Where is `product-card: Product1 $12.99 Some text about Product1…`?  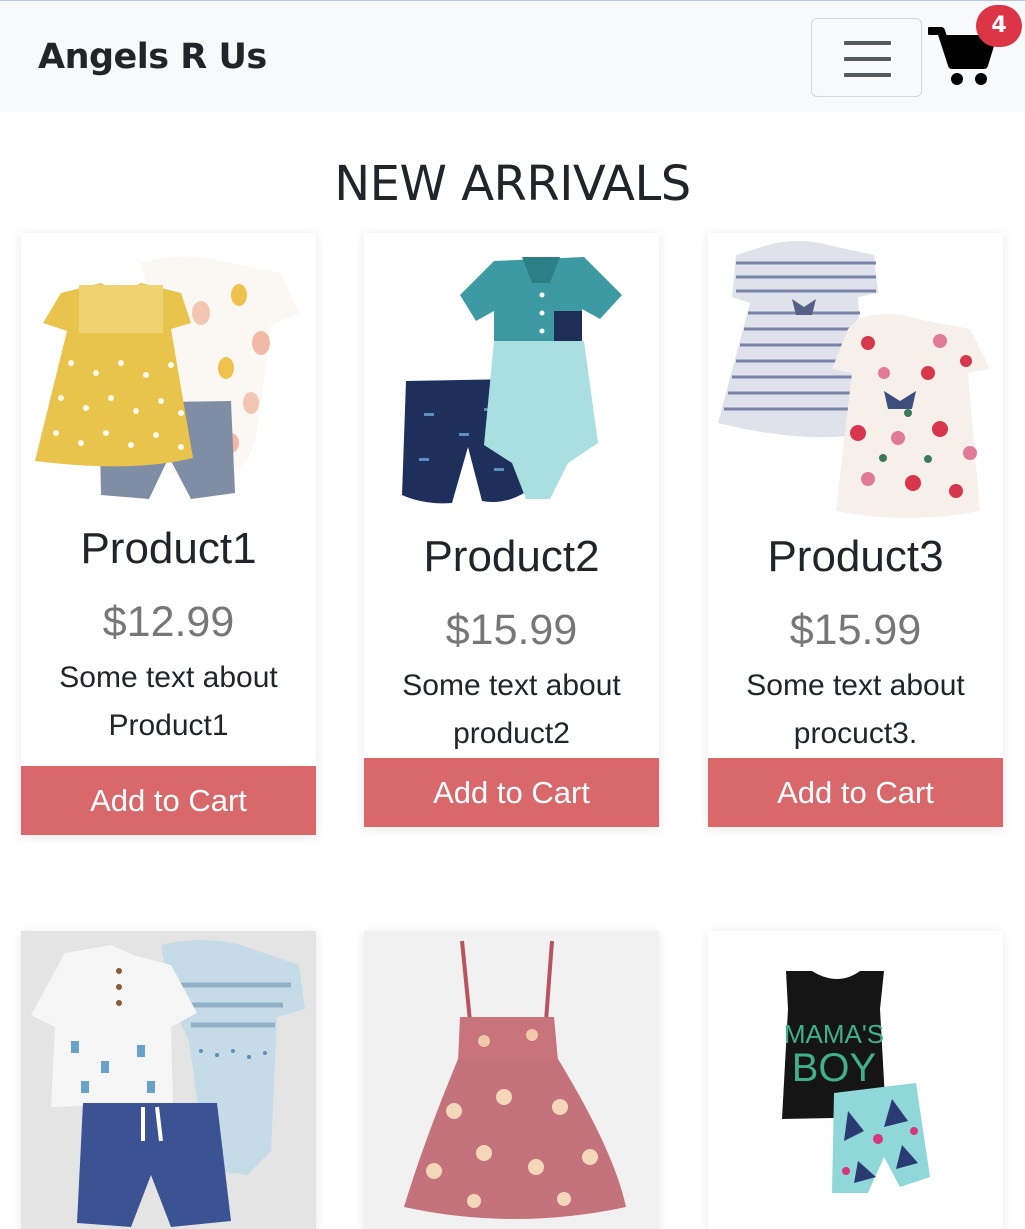
product-card: Product1 $12.99 Some text about Product1… is located at coordinates (168, 534).